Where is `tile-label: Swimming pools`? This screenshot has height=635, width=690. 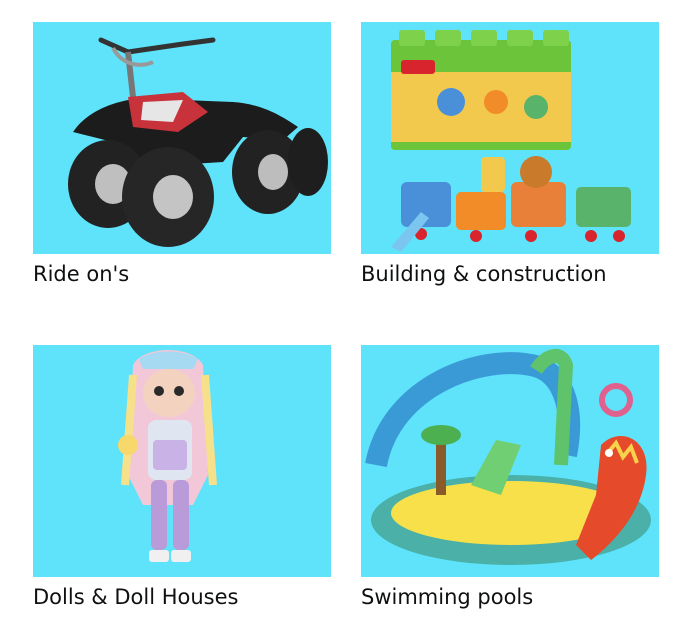 tile-label: Swimming pools is located at coordinates (510, 597).